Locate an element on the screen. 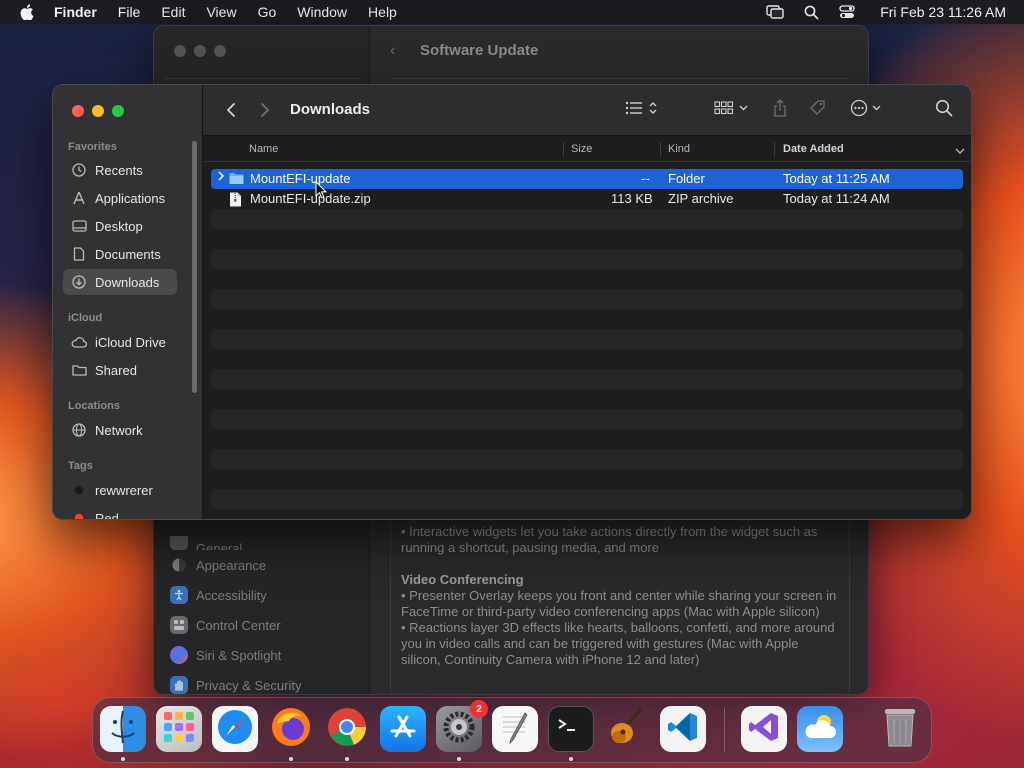 This screenshot has width=1024, height=768. group-by-button is located at coordinates (732, 110).